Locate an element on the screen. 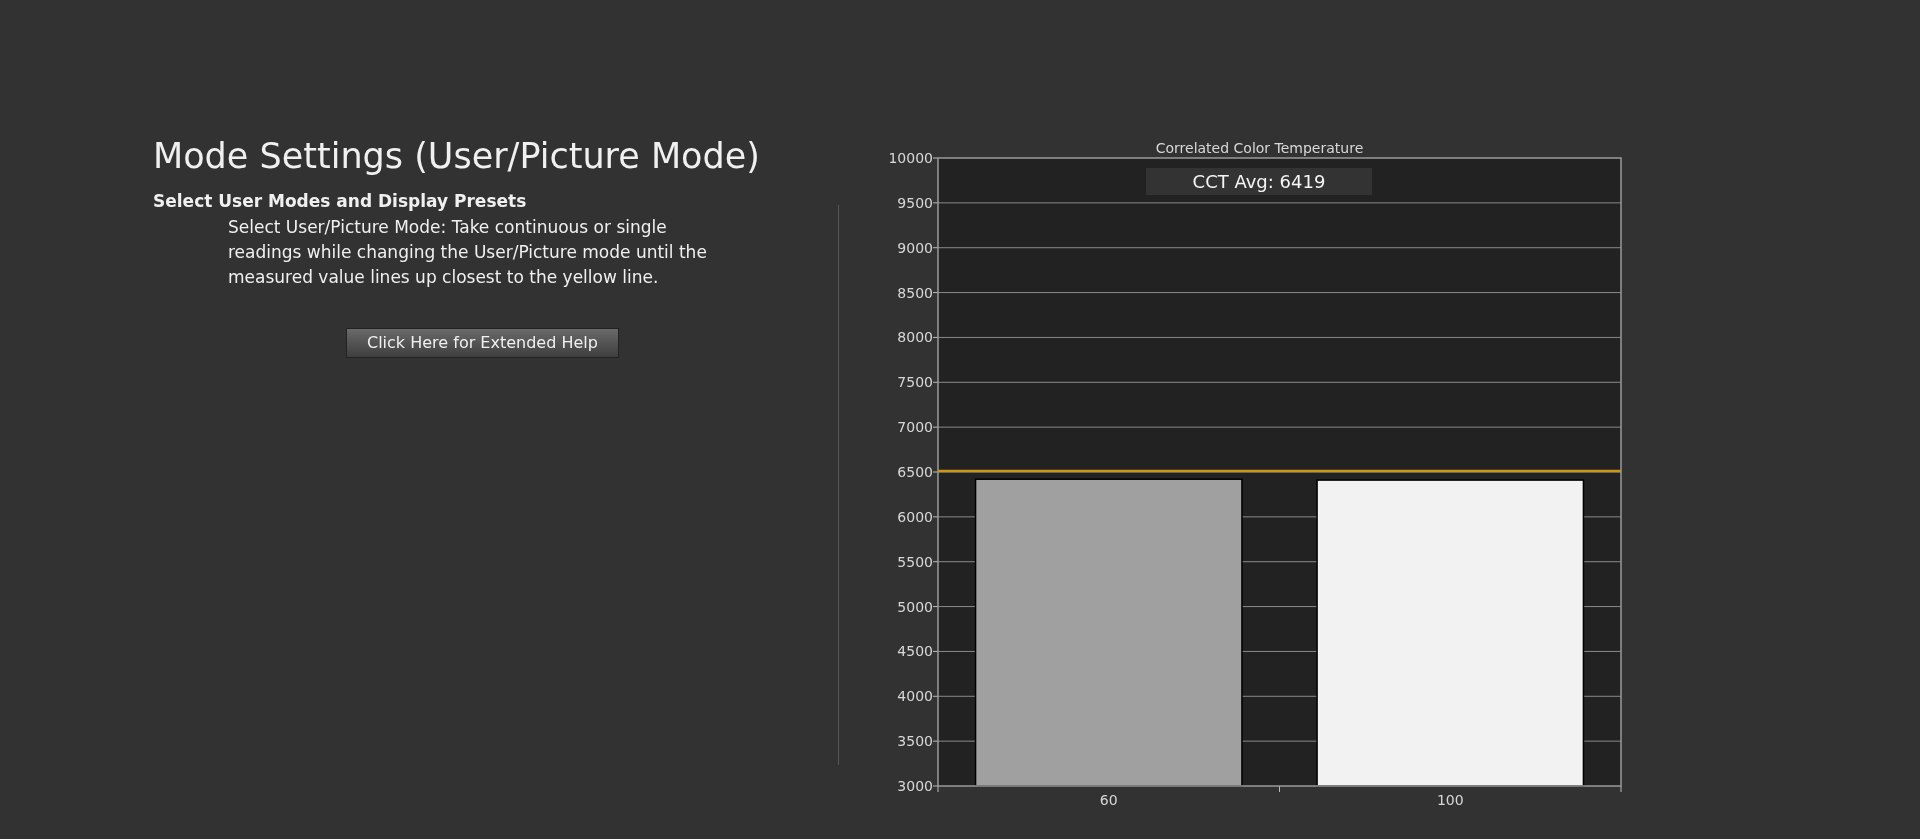 Image resolution: width=1920 pixels, height=839 pixels. y-tick-label: 3000 is located at coordinates (915, 786).